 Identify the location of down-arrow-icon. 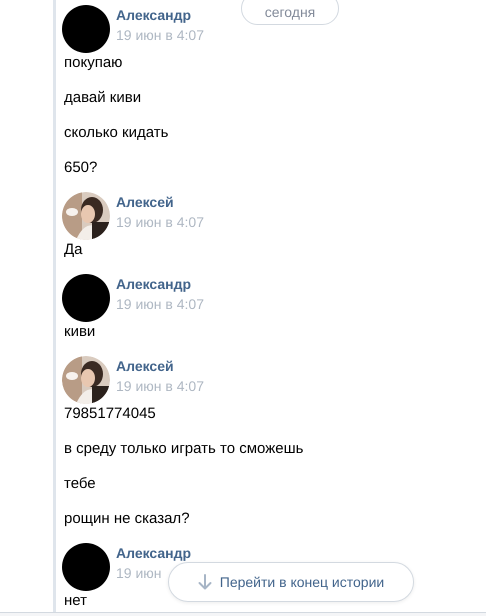
(205, 582).